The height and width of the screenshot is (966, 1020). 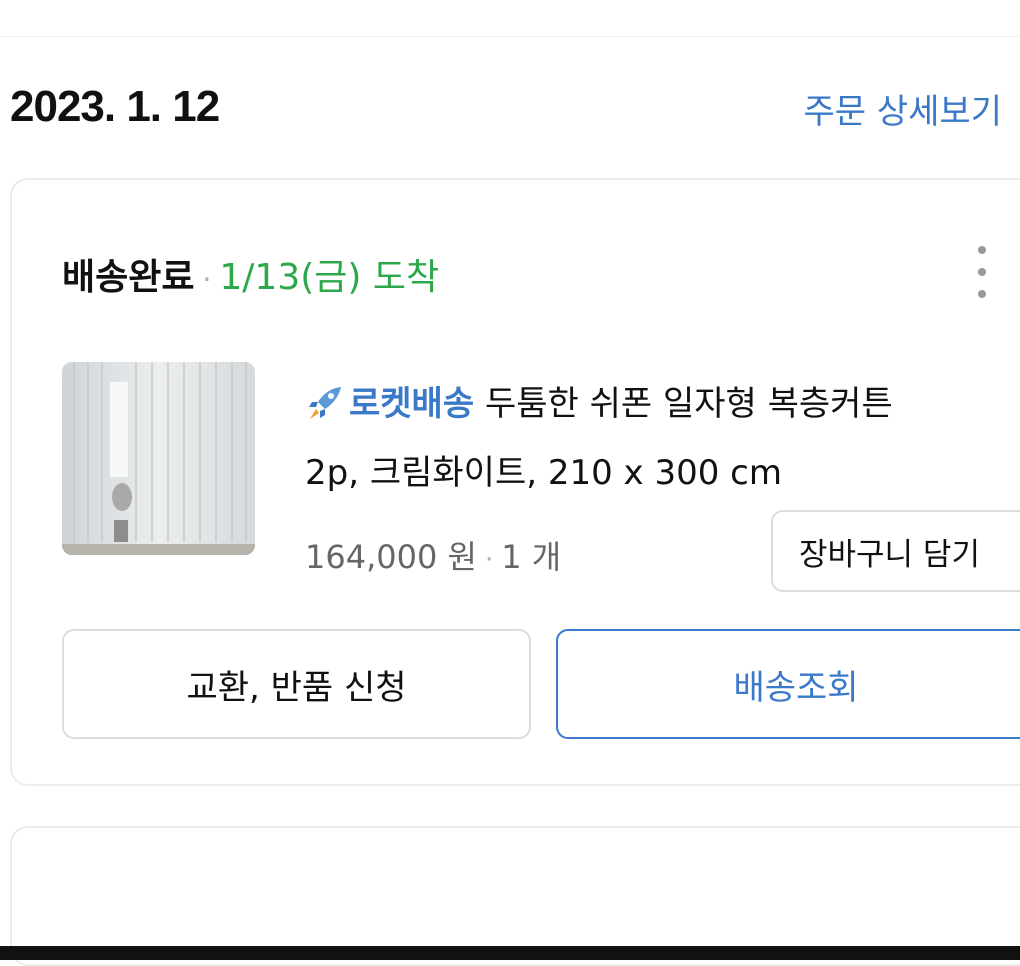 What do you see at coordinates (510, 953) in the screenshot?
I see `bottom-bar` at bounding box center [510, 953].